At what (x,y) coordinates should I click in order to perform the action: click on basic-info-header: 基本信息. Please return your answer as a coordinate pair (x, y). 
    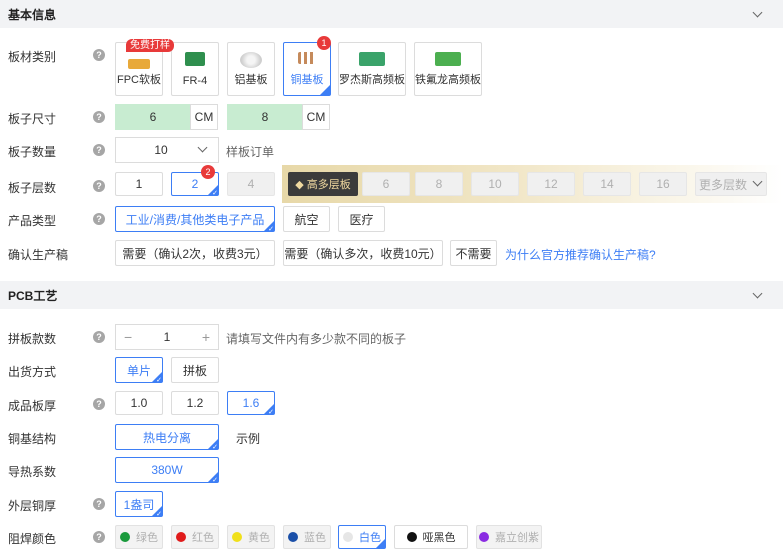
    Looking at the image, I should click on (391, 14).